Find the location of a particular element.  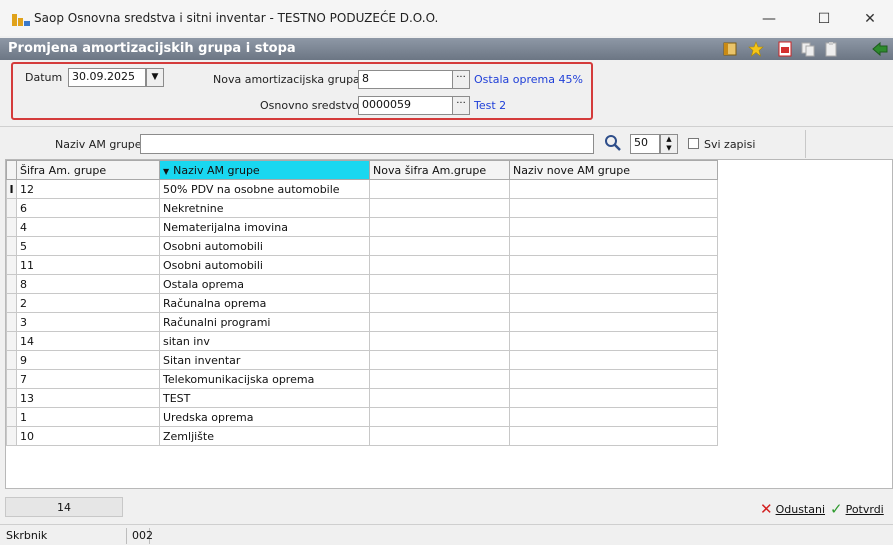

table-row: I 12 50% PDV na osobne automobile is located at coordinates (362, 189).